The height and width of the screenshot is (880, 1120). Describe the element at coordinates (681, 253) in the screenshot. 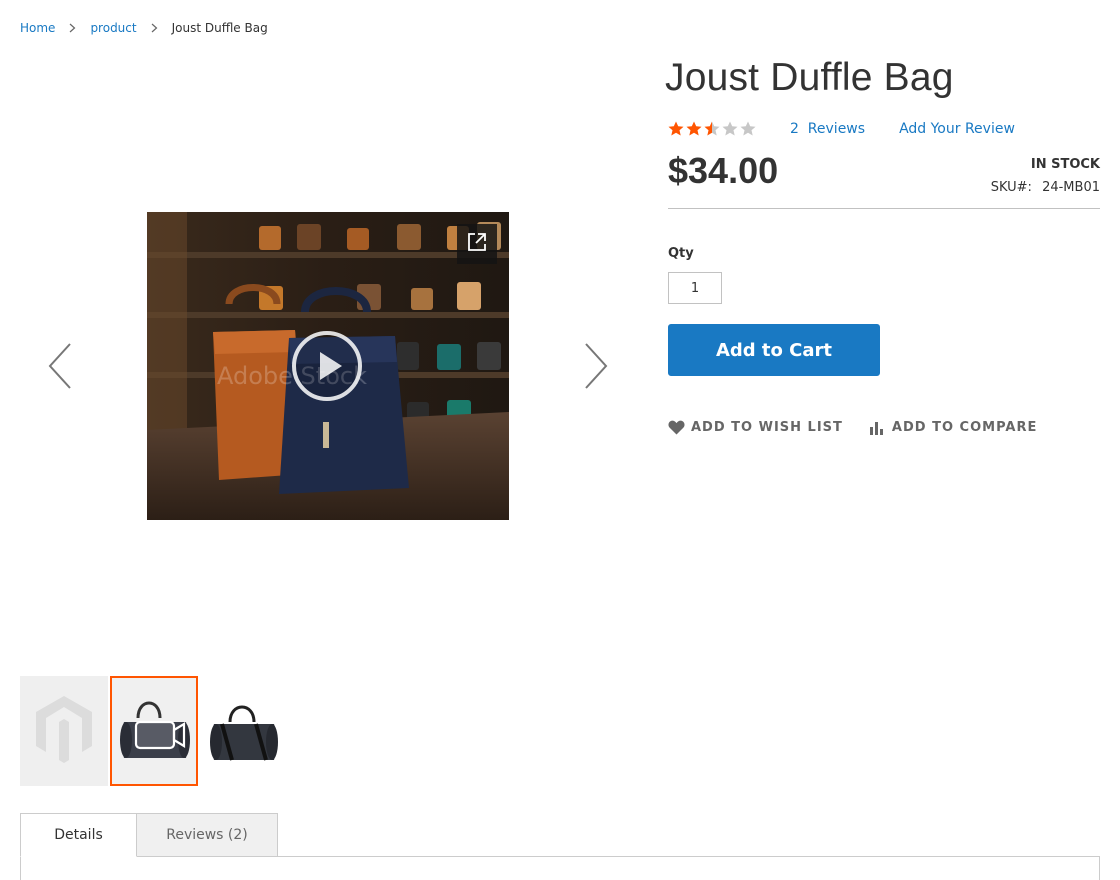

I see `qty-label: Qty` at that location.